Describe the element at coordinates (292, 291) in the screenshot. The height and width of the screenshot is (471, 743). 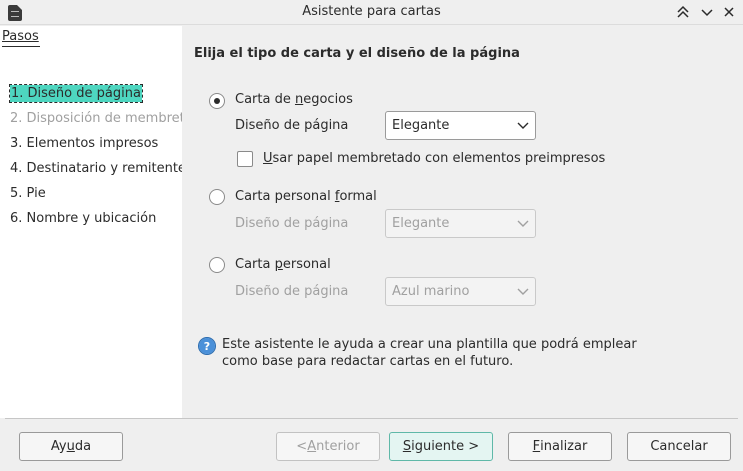
I see `personal-design-label: Diseño de página` at that location.